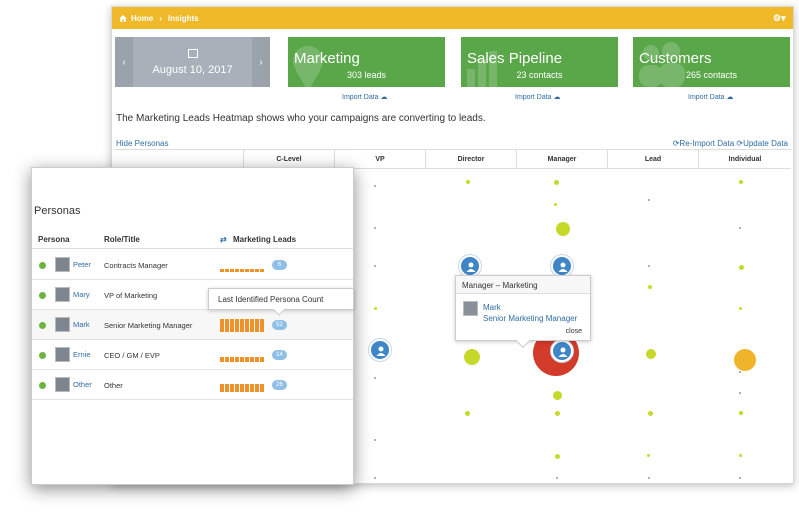 The height and width of the screenshot is (527, 799). I want to click on marketing-import-link: Import Data ☁, so click(365, 97).